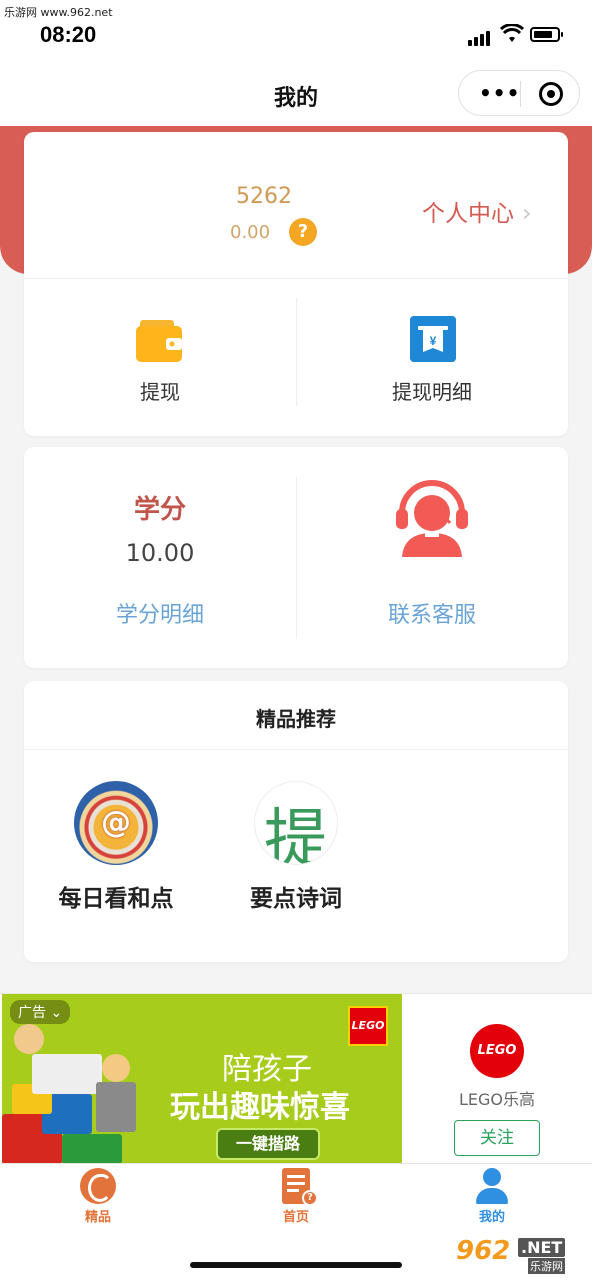 The height and width of the screenshot is (1280, 592). I want to click on tab-label: 首页, so click(295, 1217).